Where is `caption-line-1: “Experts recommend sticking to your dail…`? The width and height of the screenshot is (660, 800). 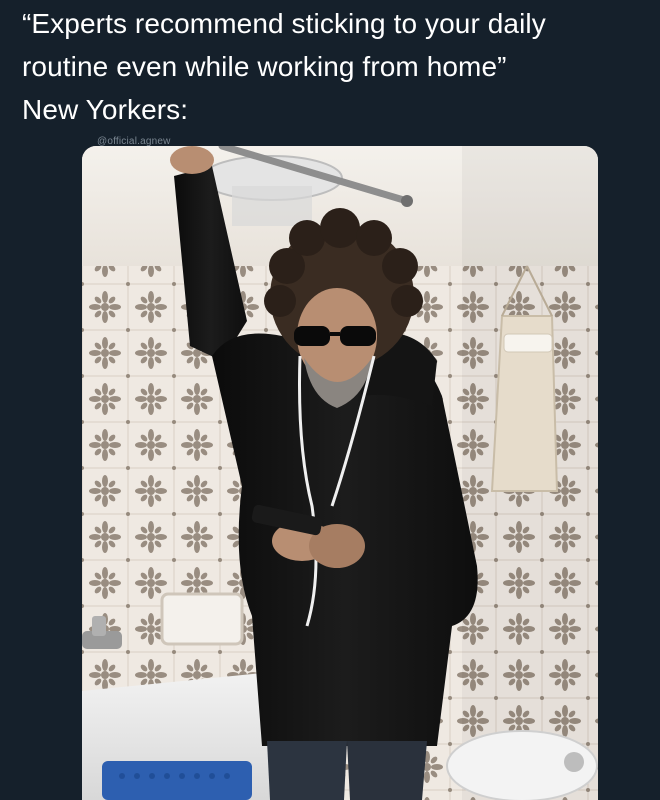 caption-line-1: “Experts recommend sticking to your dail… is located at coordinates (284, 23).